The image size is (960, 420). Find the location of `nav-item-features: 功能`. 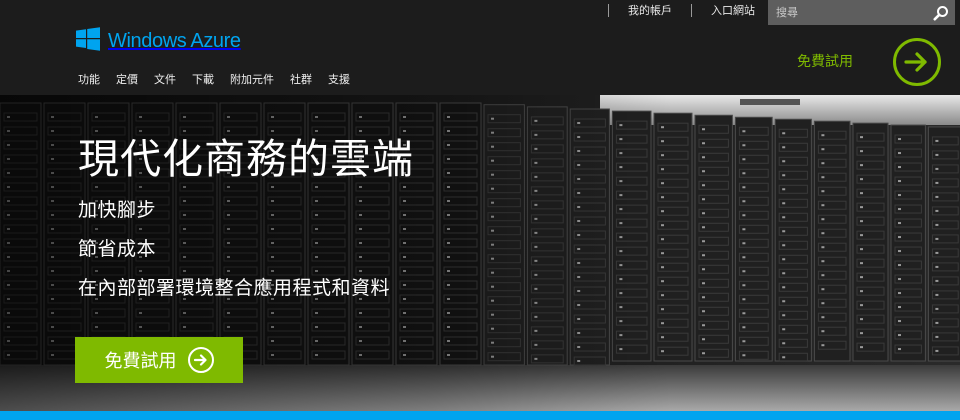

nav-item-features: 功能 is located at coordinates (89, 79).